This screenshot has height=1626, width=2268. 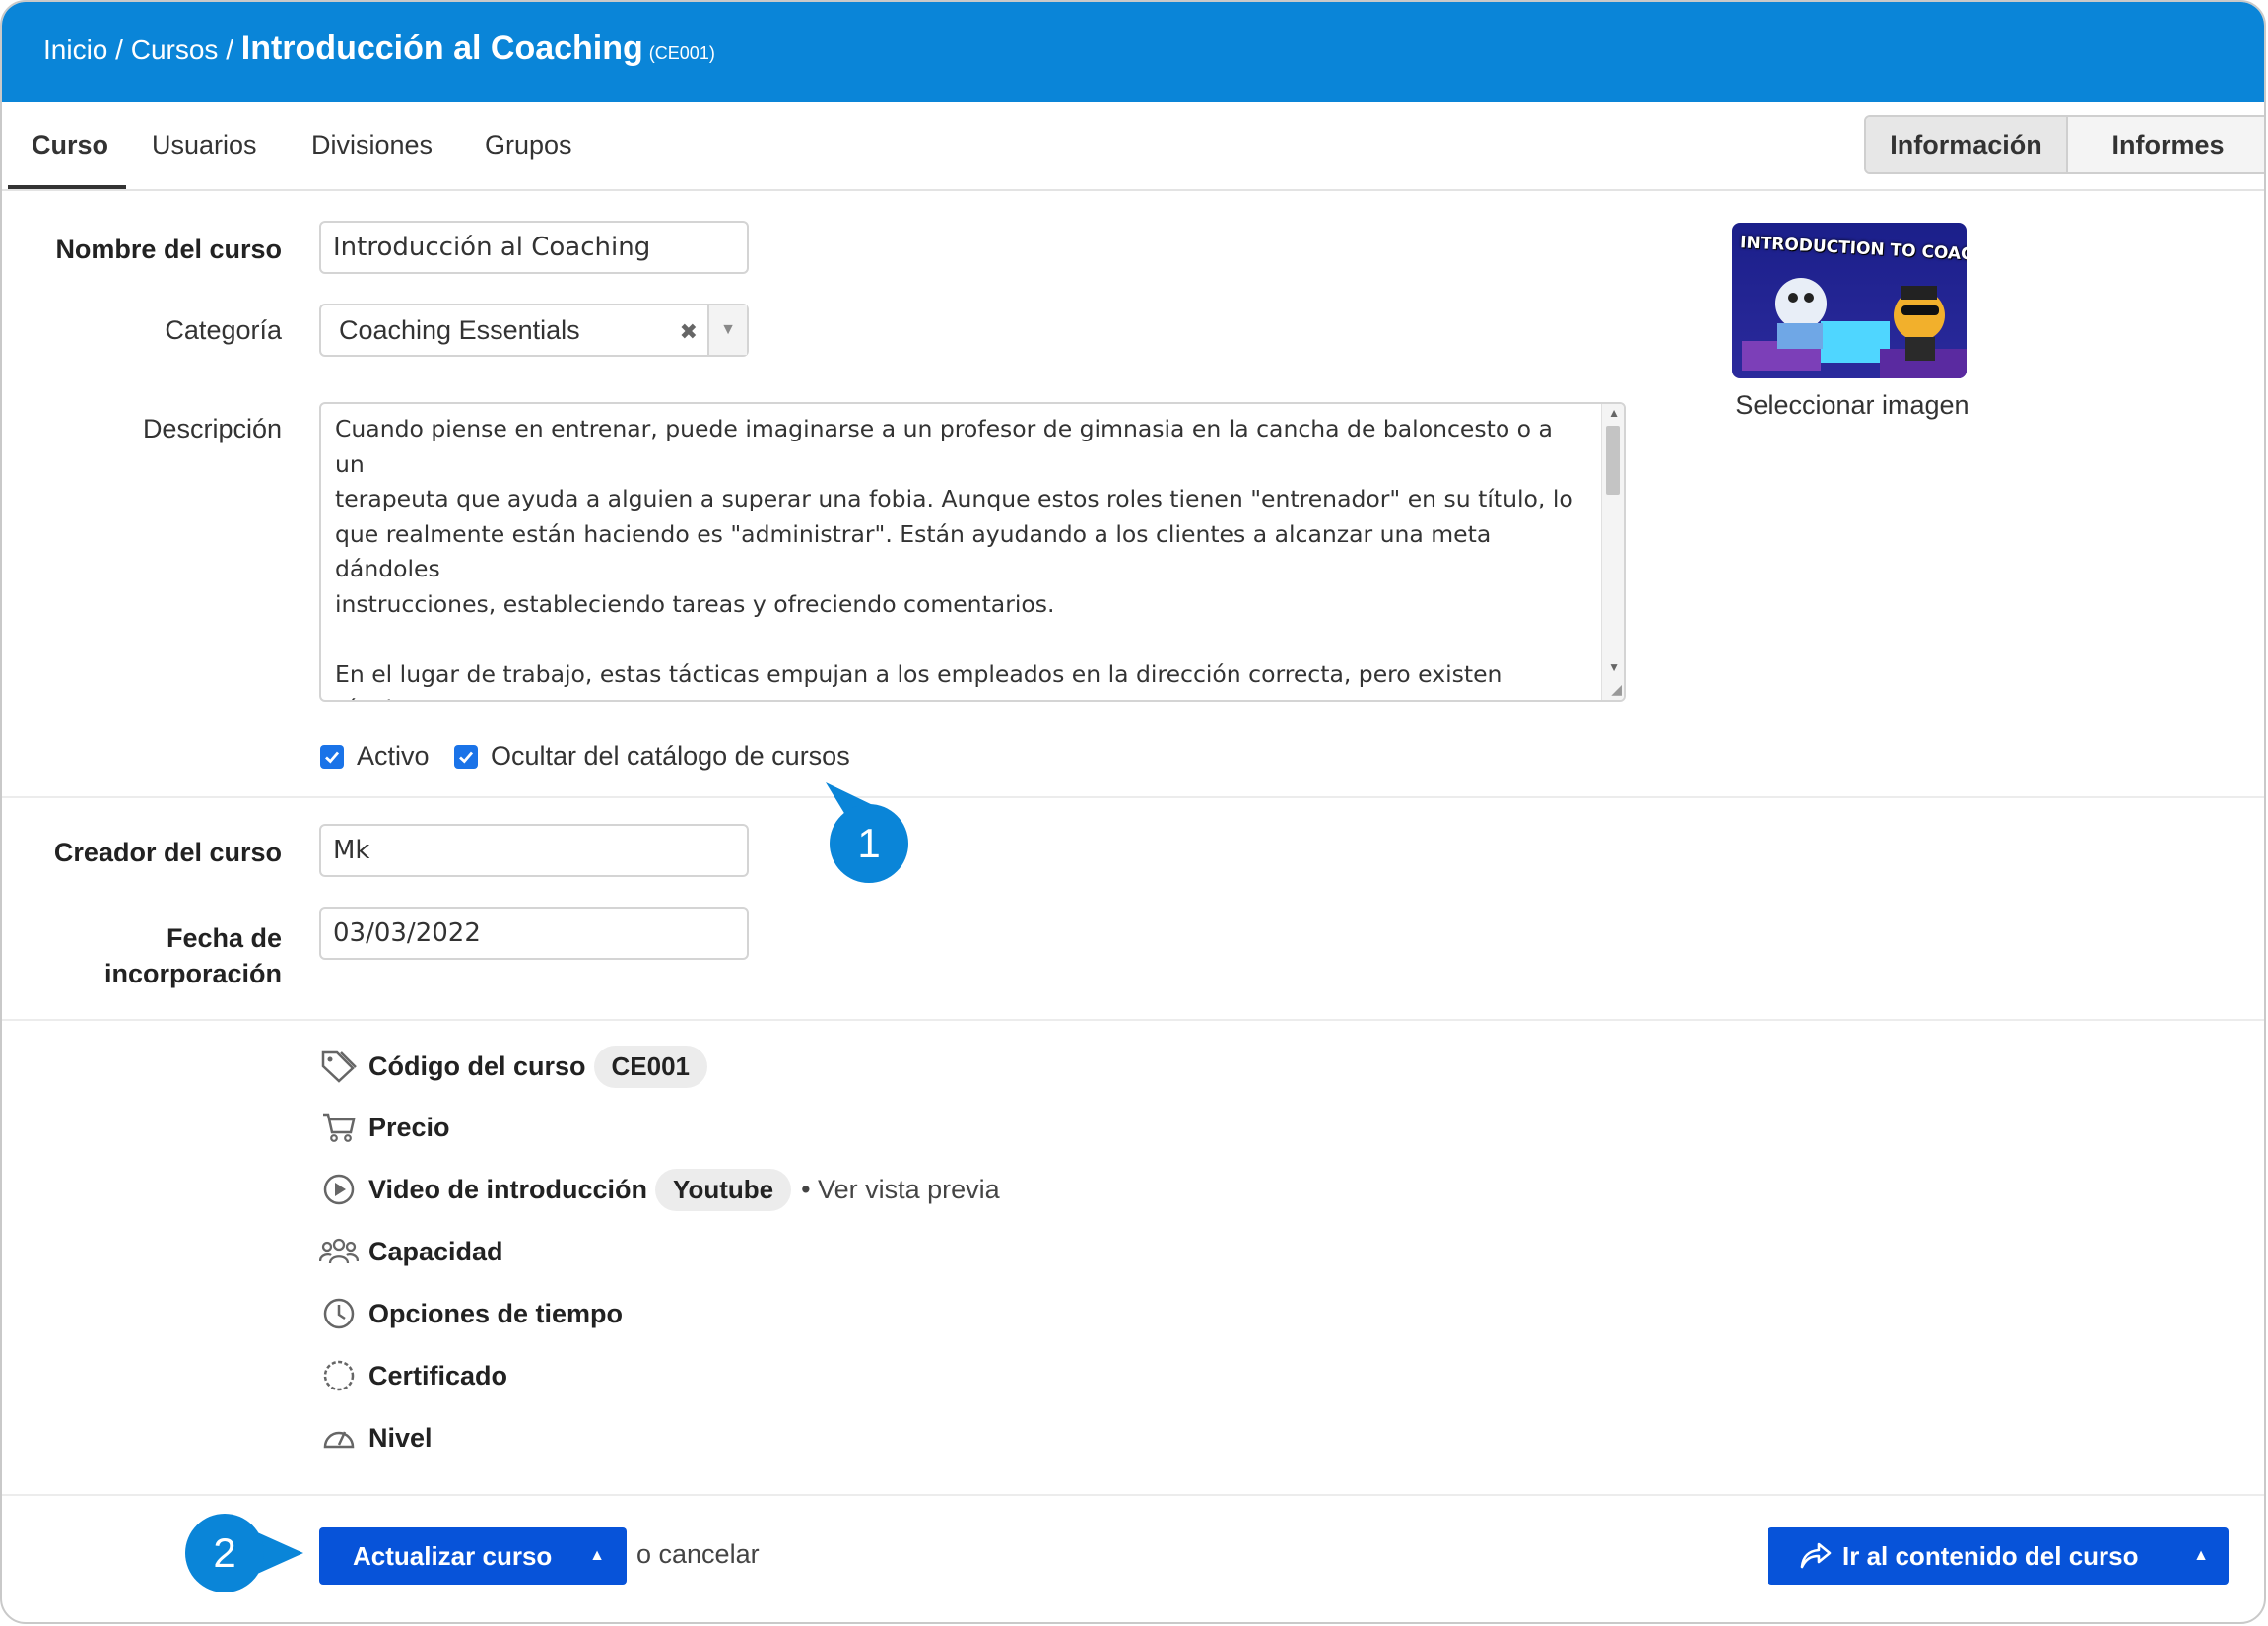 What do you see at coordinates (1852, 405) in the screenshot?
I see `select-image-link: Seleccionar imagen` at bounding box center [1852, 405].